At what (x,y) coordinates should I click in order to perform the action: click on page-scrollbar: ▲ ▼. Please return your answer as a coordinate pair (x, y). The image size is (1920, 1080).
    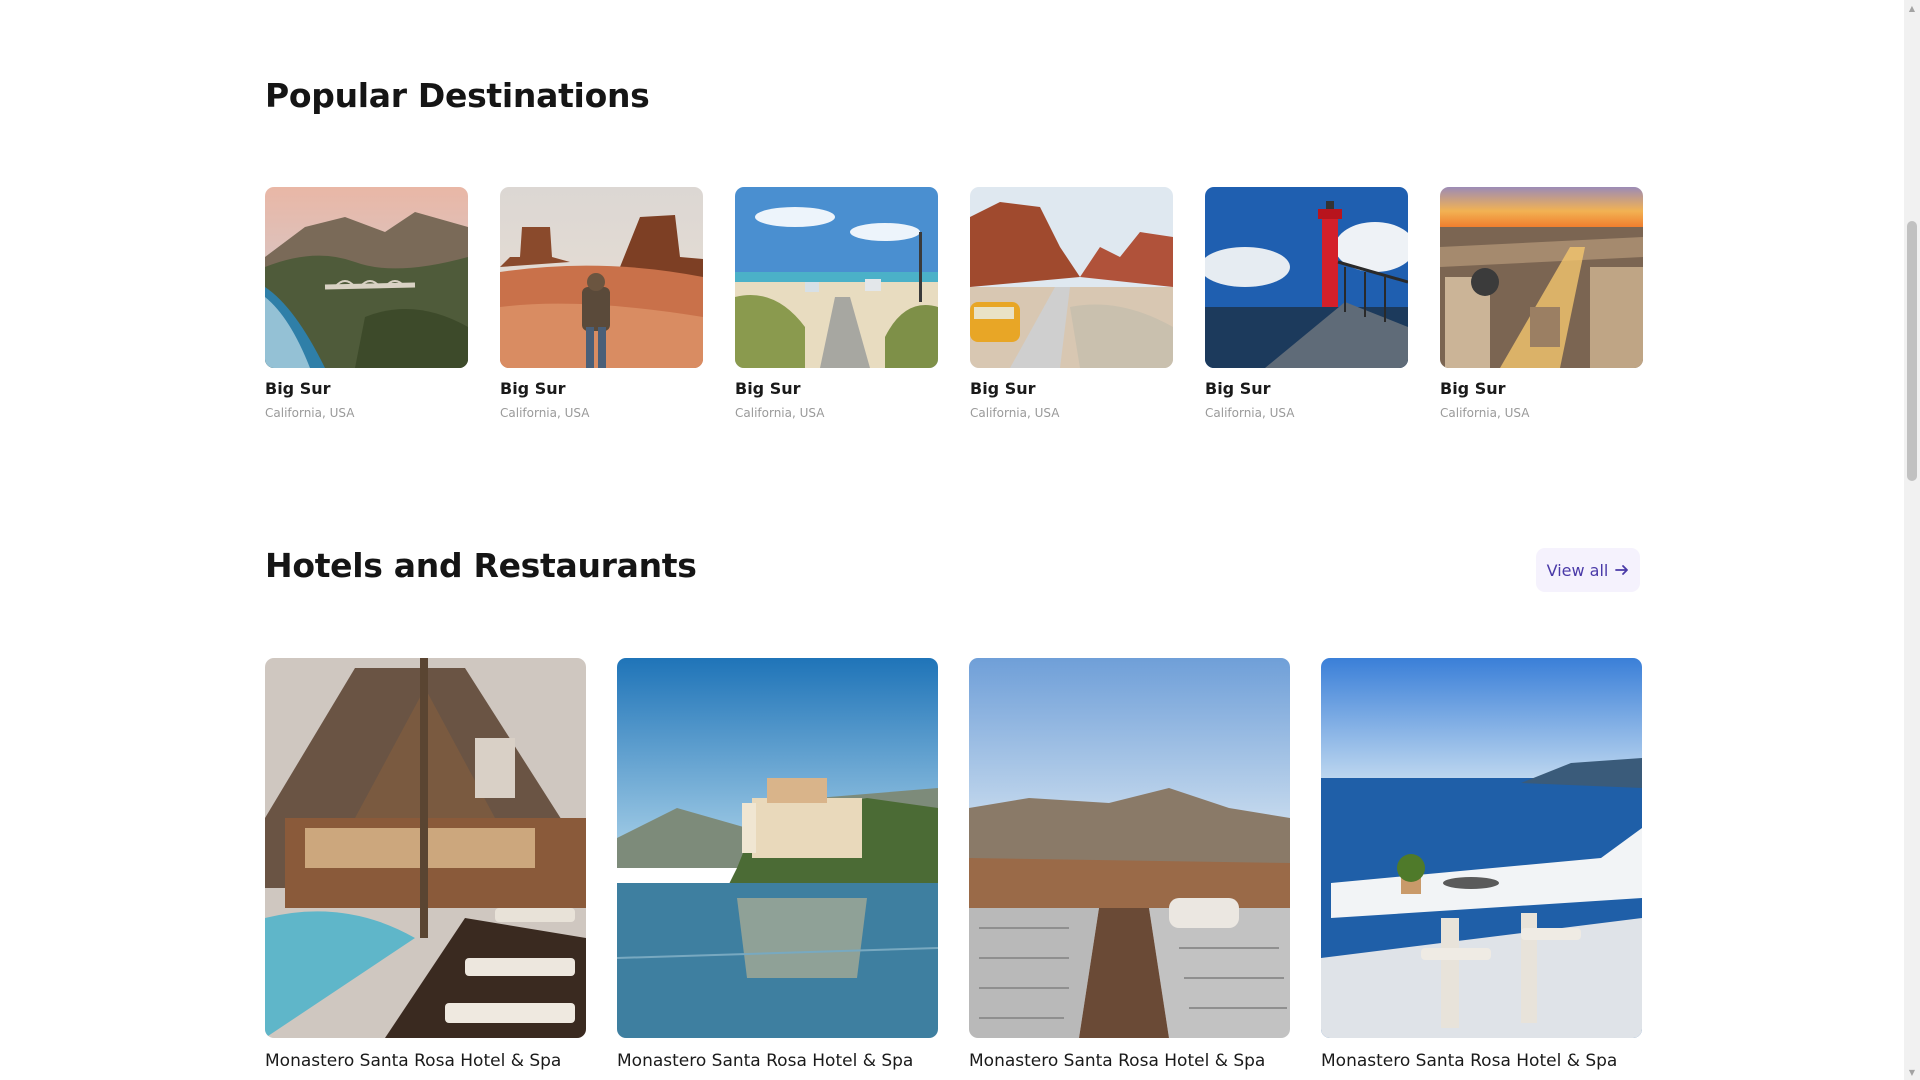
    Looking at the image, I should click on (1912, 540).